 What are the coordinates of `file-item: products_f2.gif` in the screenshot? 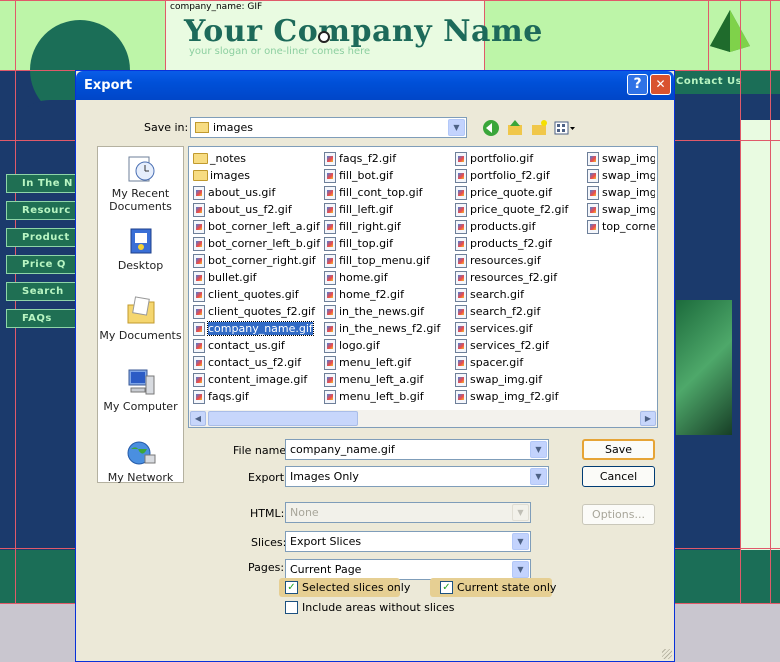 It's located at (511, 243).